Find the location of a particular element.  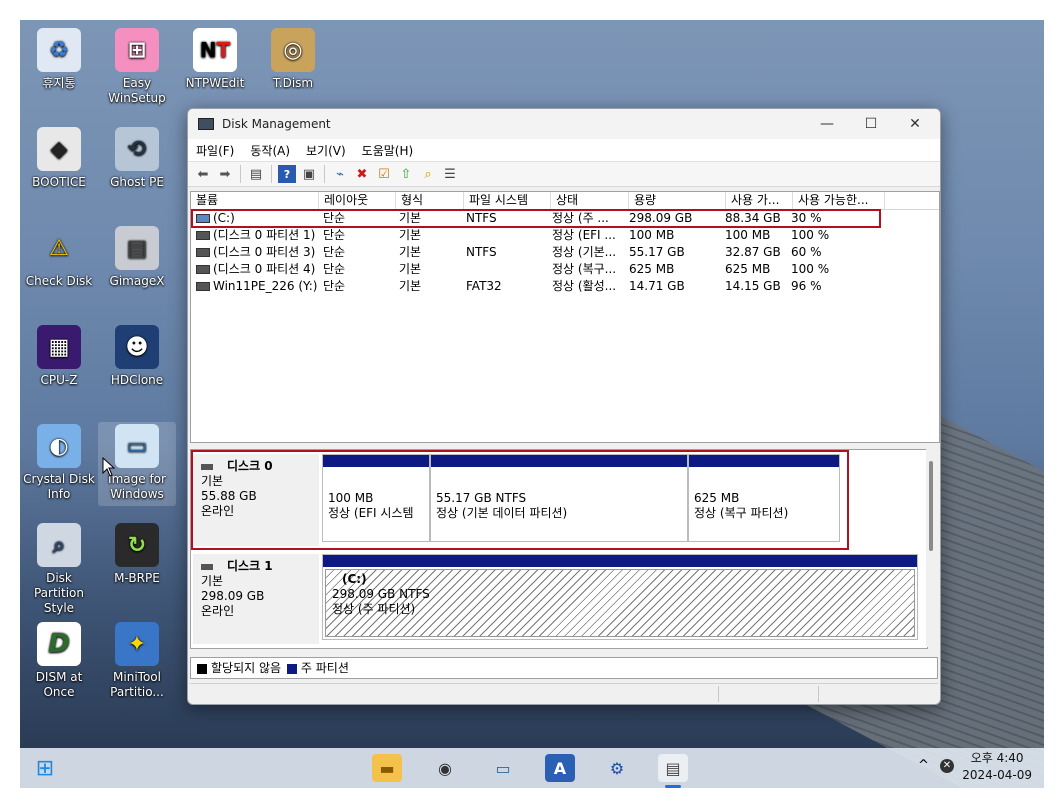

close-icon: ✕ is located at coordinates (915, 124).